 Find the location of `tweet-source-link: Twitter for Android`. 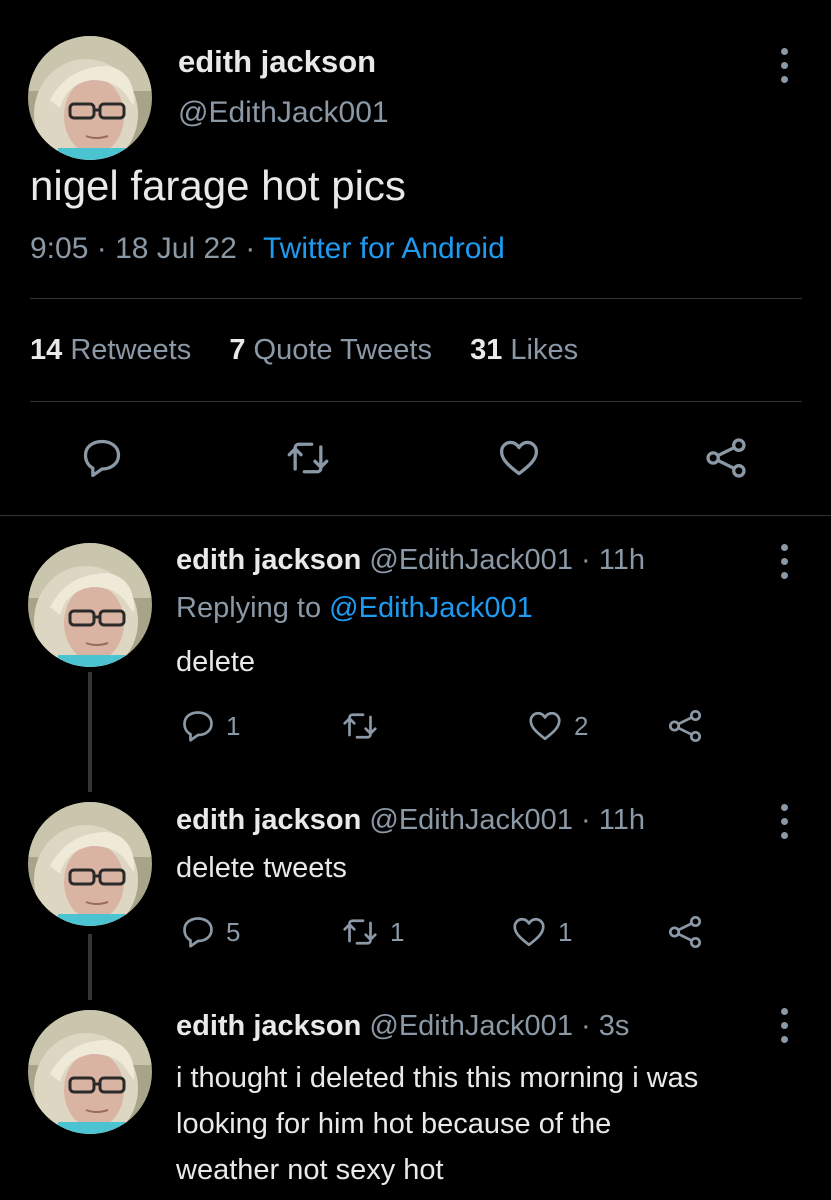

tweet-source-link: Twitter for Android is located at coordinates (384, 248).